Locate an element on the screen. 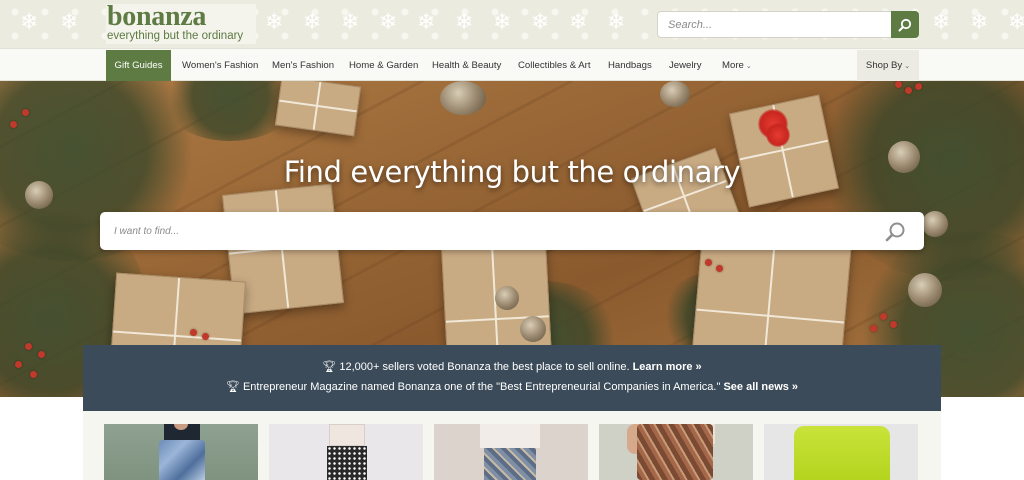 This screenshot has width=1024, height=480. nav-collectibles-art: Collectibles & Art is located at coordinates (554, 65).